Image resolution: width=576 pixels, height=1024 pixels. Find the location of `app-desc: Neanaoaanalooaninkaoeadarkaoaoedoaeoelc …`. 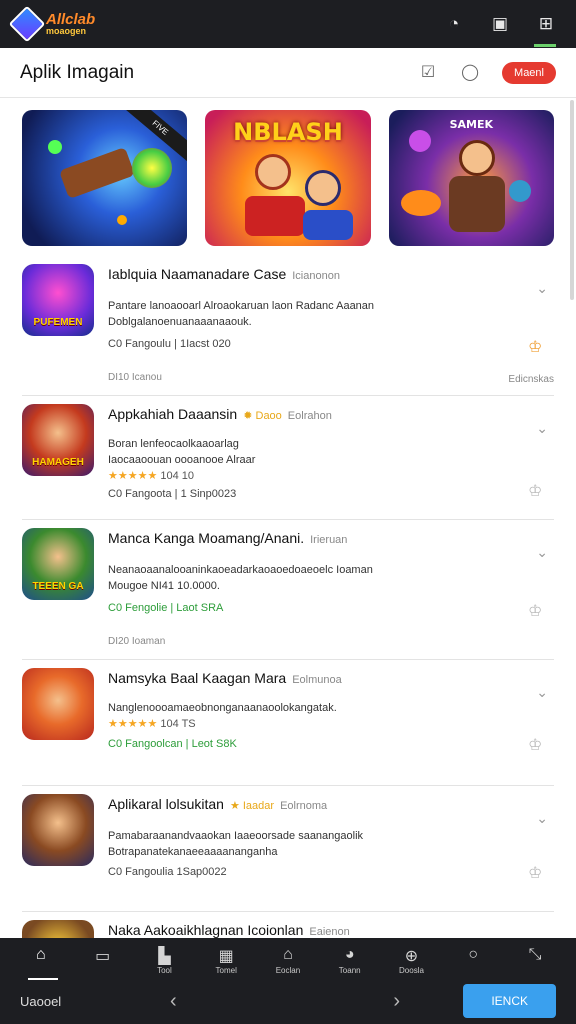

app-desc: Neanaoaanalooaninkaoeadarkaoaoedoaeoelc … is located at coordinates (240, 570).